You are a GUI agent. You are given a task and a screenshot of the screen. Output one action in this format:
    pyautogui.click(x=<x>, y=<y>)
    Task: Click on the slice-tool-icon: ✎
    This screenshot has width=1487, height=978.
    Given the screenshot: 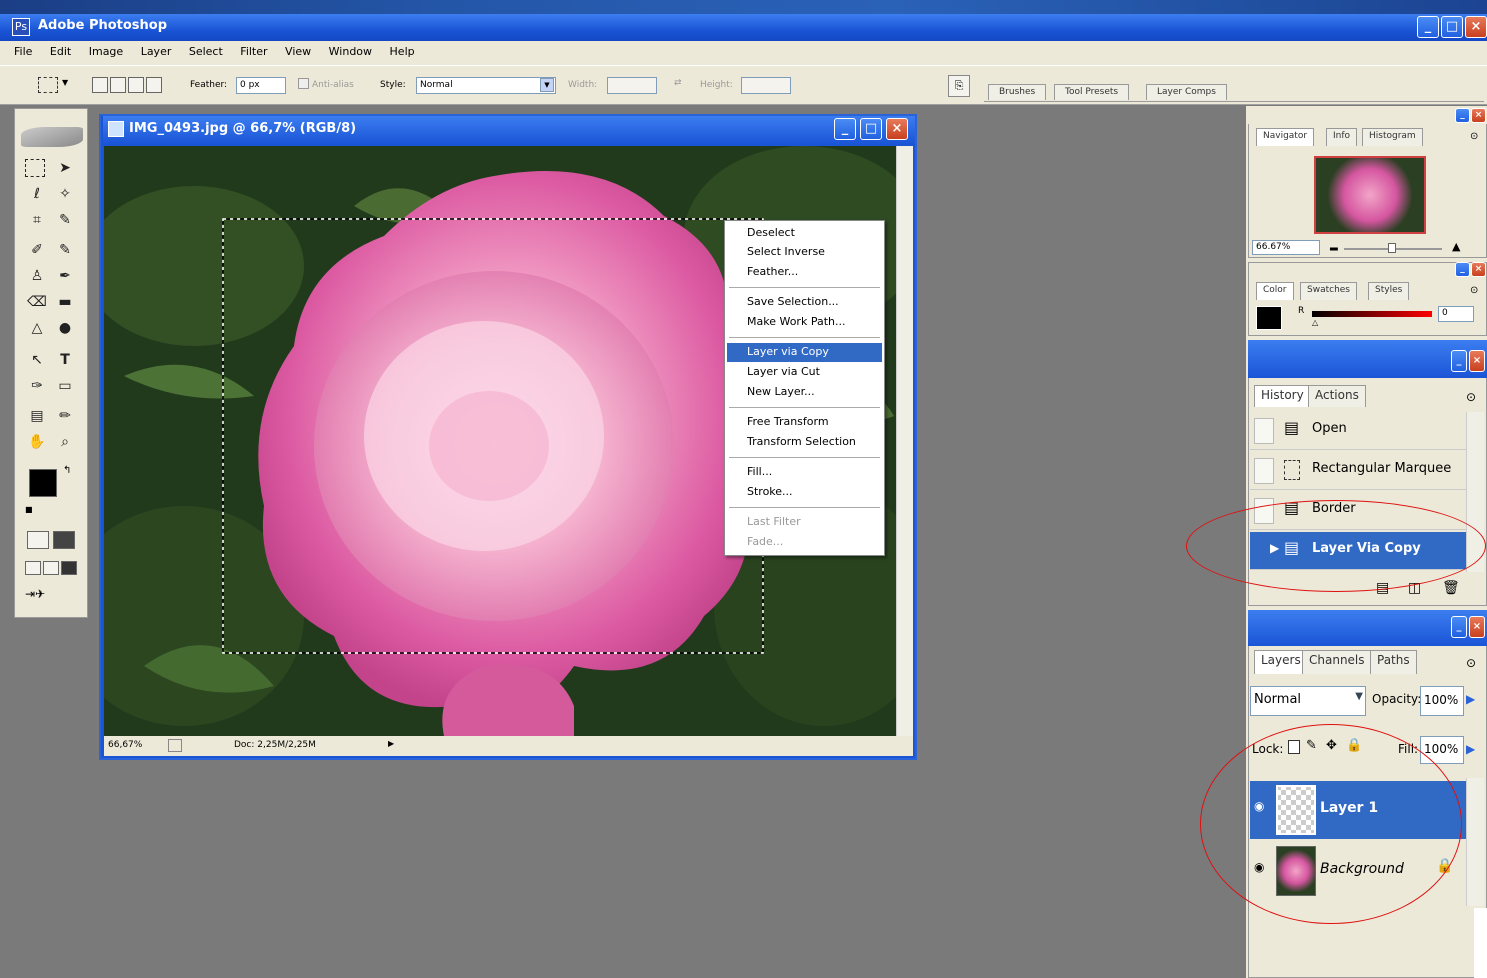 What is the action you would take?
    pyautogui.click(x=65, y=220)
    